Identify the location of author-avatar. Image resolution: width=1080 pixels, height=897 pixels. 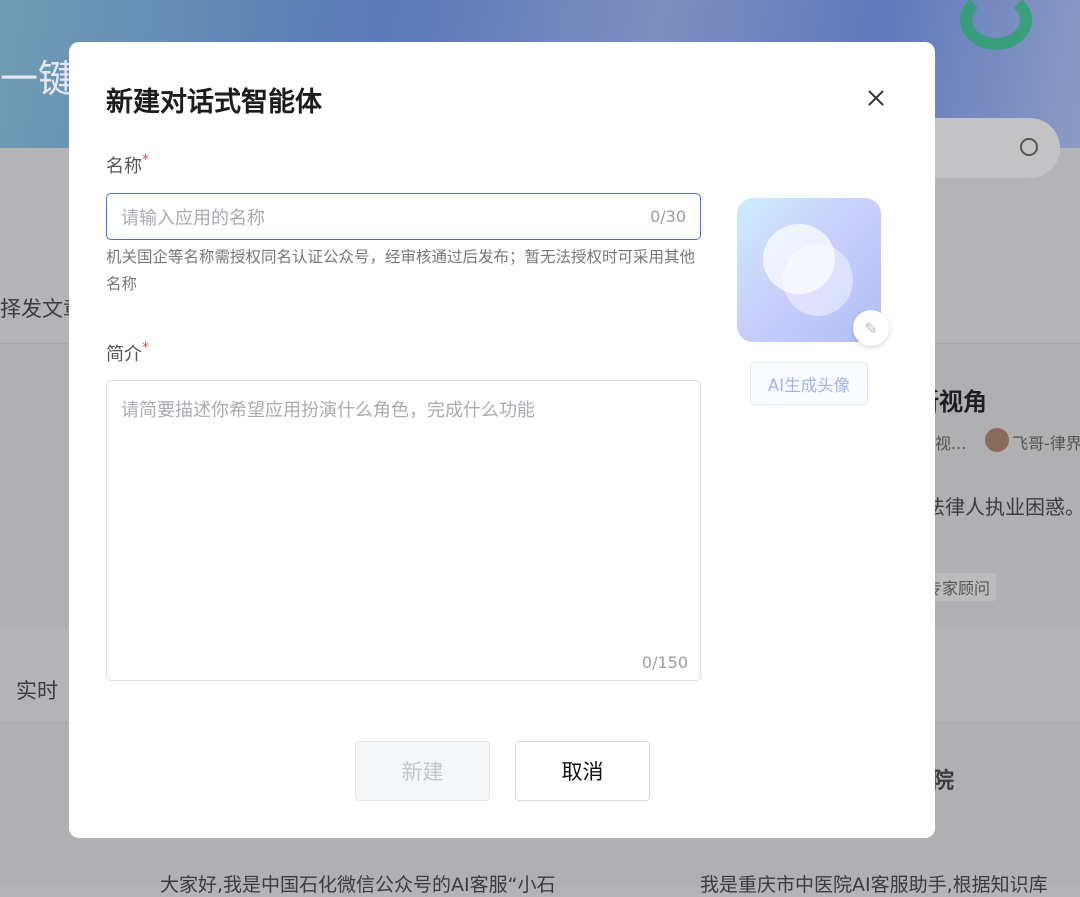
(997, 440).